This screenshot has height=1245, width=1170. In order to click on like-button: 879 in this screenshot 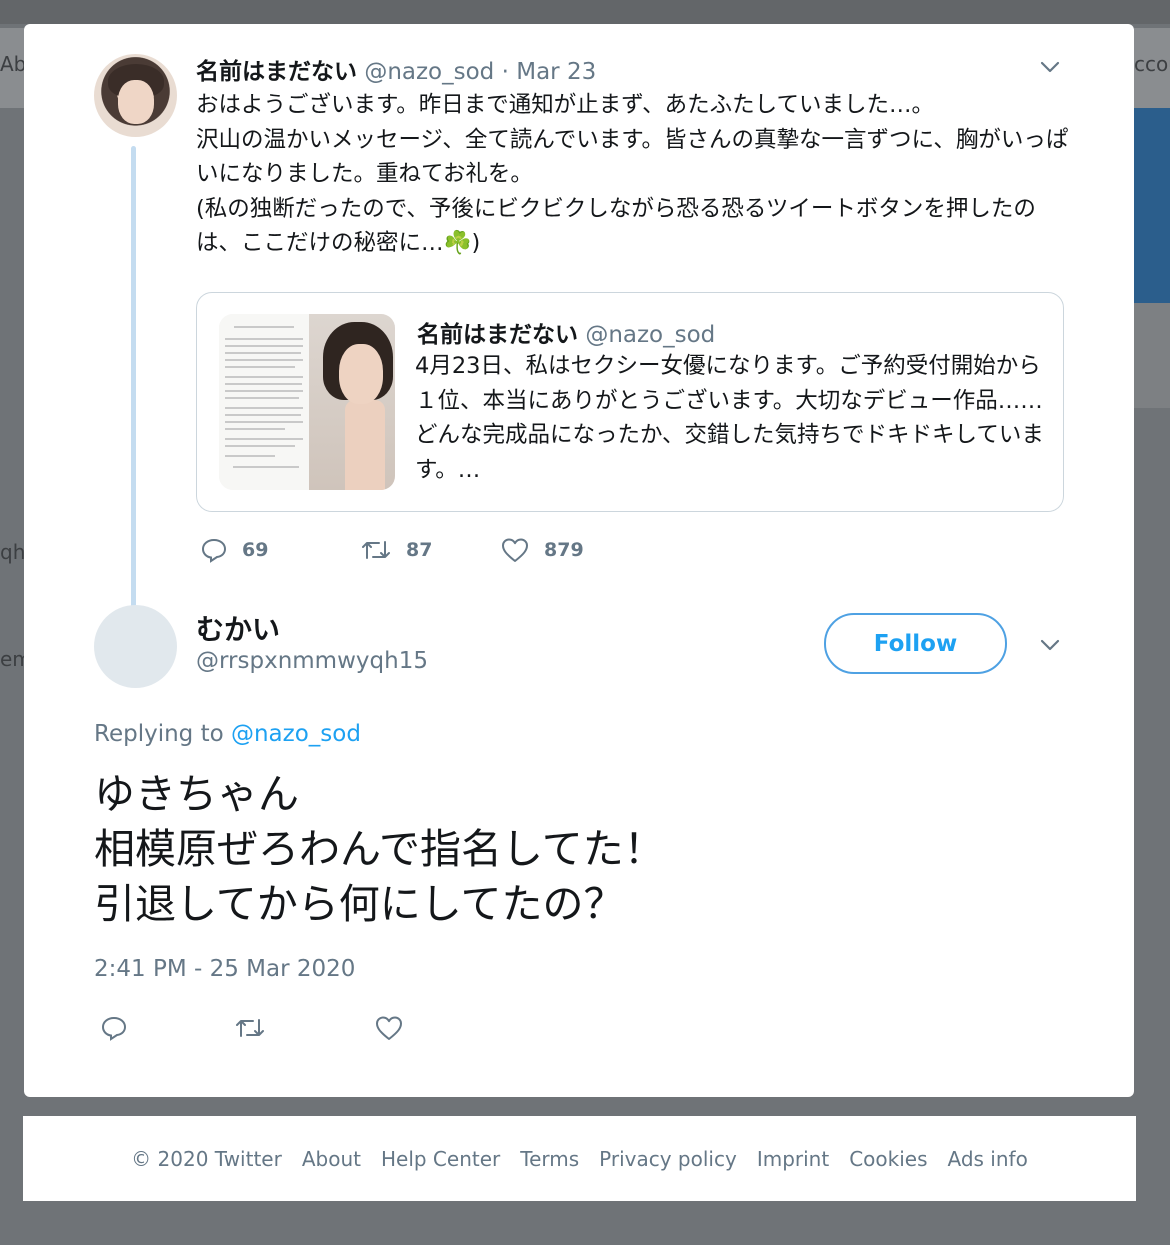, I will do `click(542, 550)`.